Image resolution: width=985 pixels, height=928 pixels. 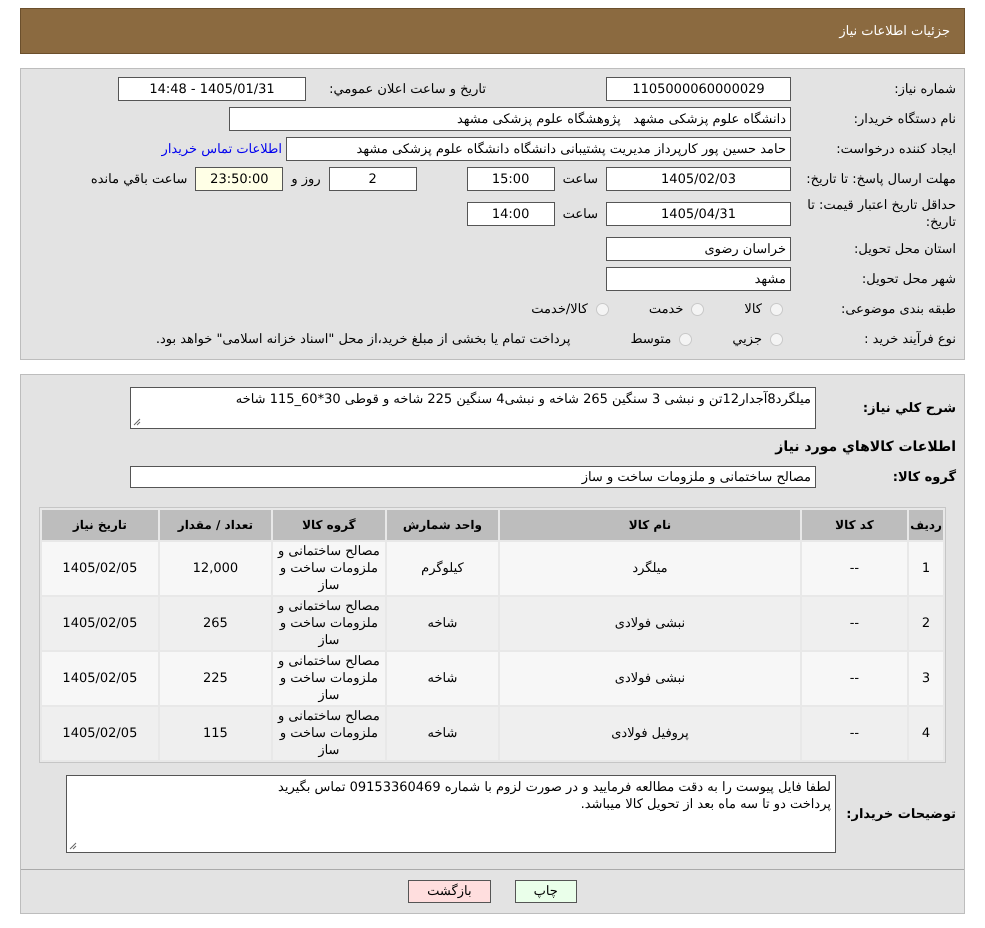 I want to click on table-cell: 2, so click(x=926, y=623).